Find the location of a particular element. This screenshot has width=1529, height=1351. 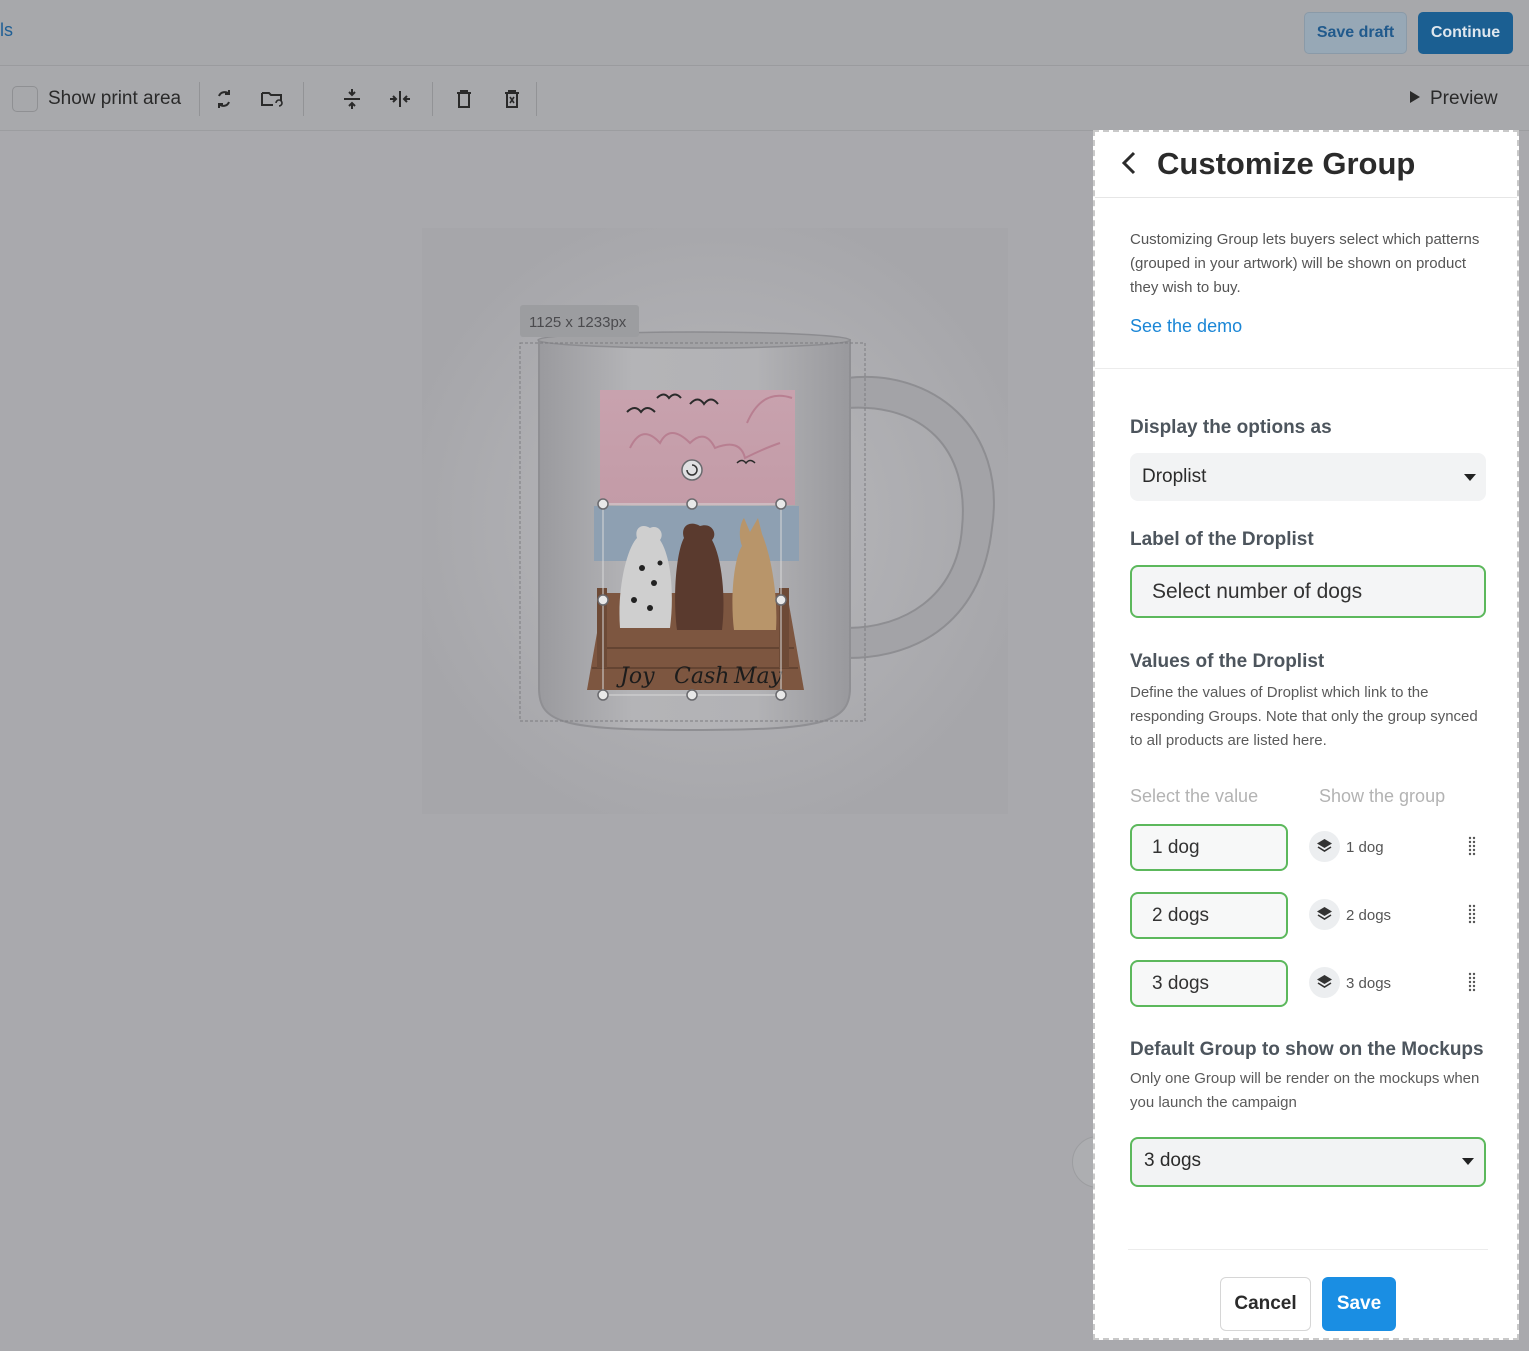

droplist-values-title: Values of the Droplist is located at coordinates (1227, 661).